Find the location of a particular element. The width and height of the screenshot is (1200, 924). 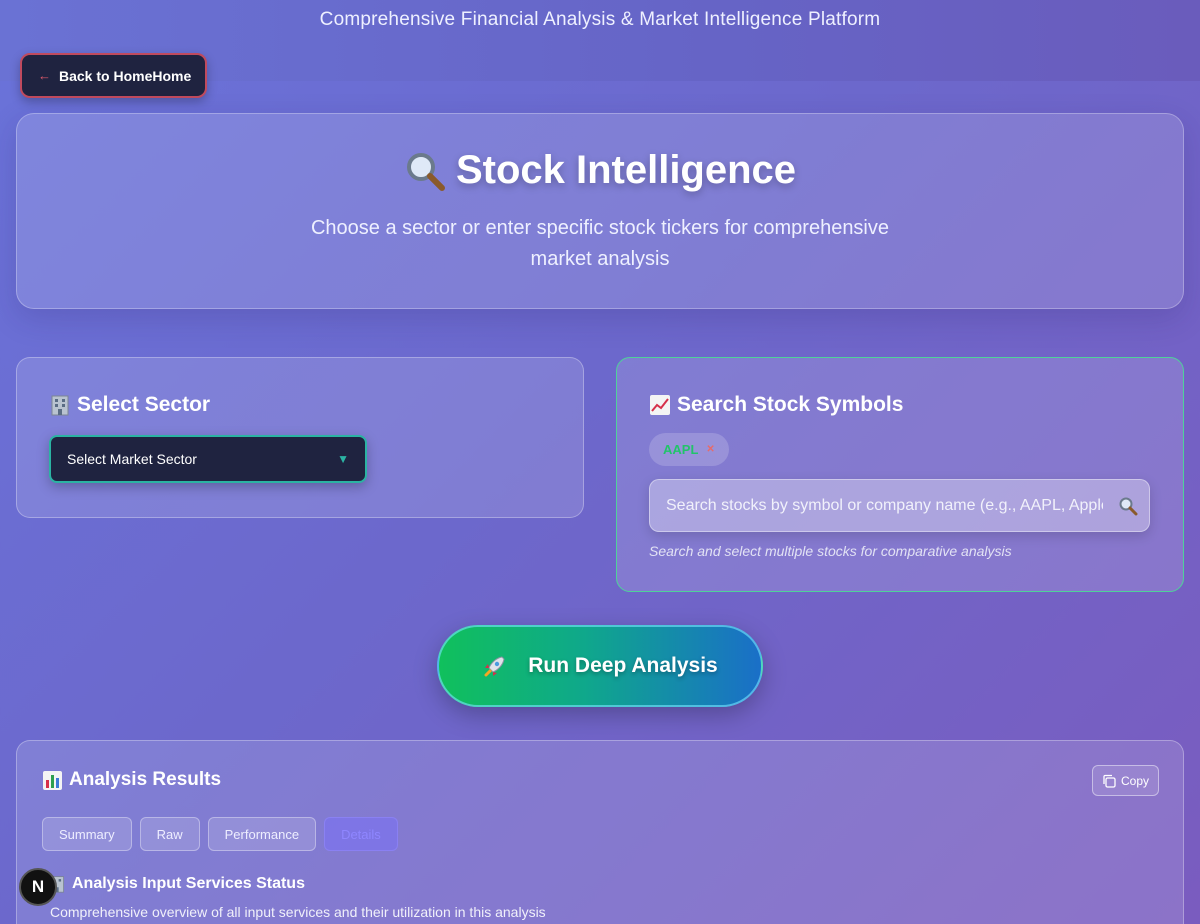

results-tabs: Summary Raw Performance Details is located at coordinates (600, 834).